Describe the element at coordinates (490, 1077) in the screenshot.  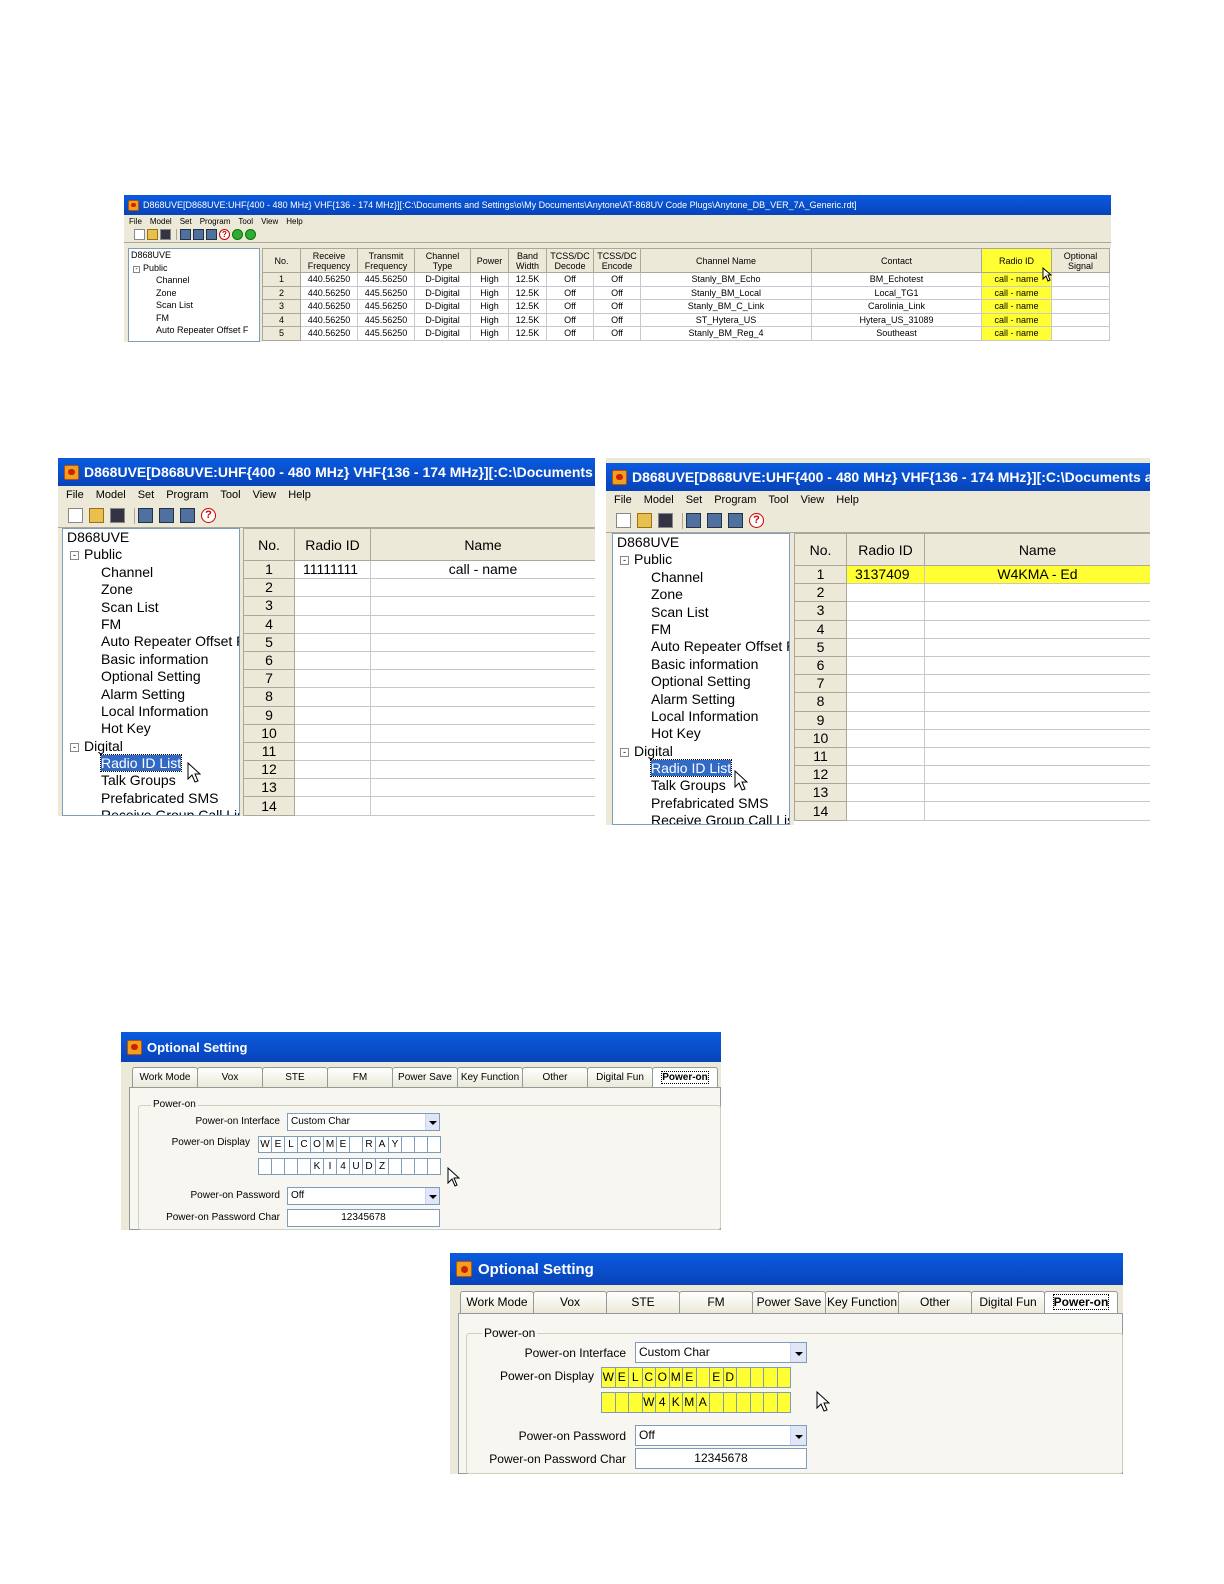
I see `tab: Key Function` at that location.